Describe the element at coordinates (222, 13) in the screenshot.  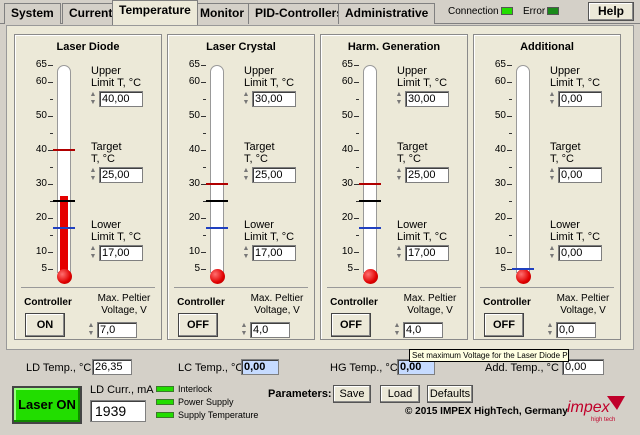
I see `tab-monitor: Monitor` at that location.